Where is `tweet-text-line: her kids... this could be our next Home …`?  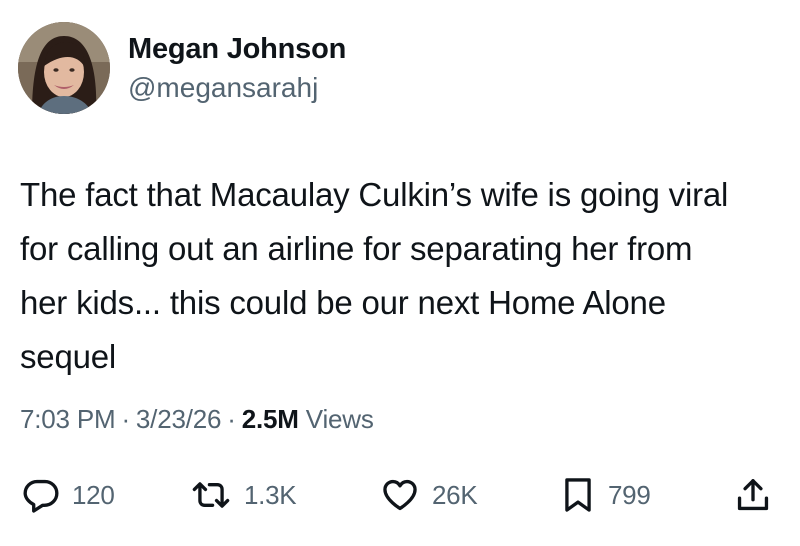 tweet-text-line: her kids... this could be our next Home … is located at coordinates (343, 302).